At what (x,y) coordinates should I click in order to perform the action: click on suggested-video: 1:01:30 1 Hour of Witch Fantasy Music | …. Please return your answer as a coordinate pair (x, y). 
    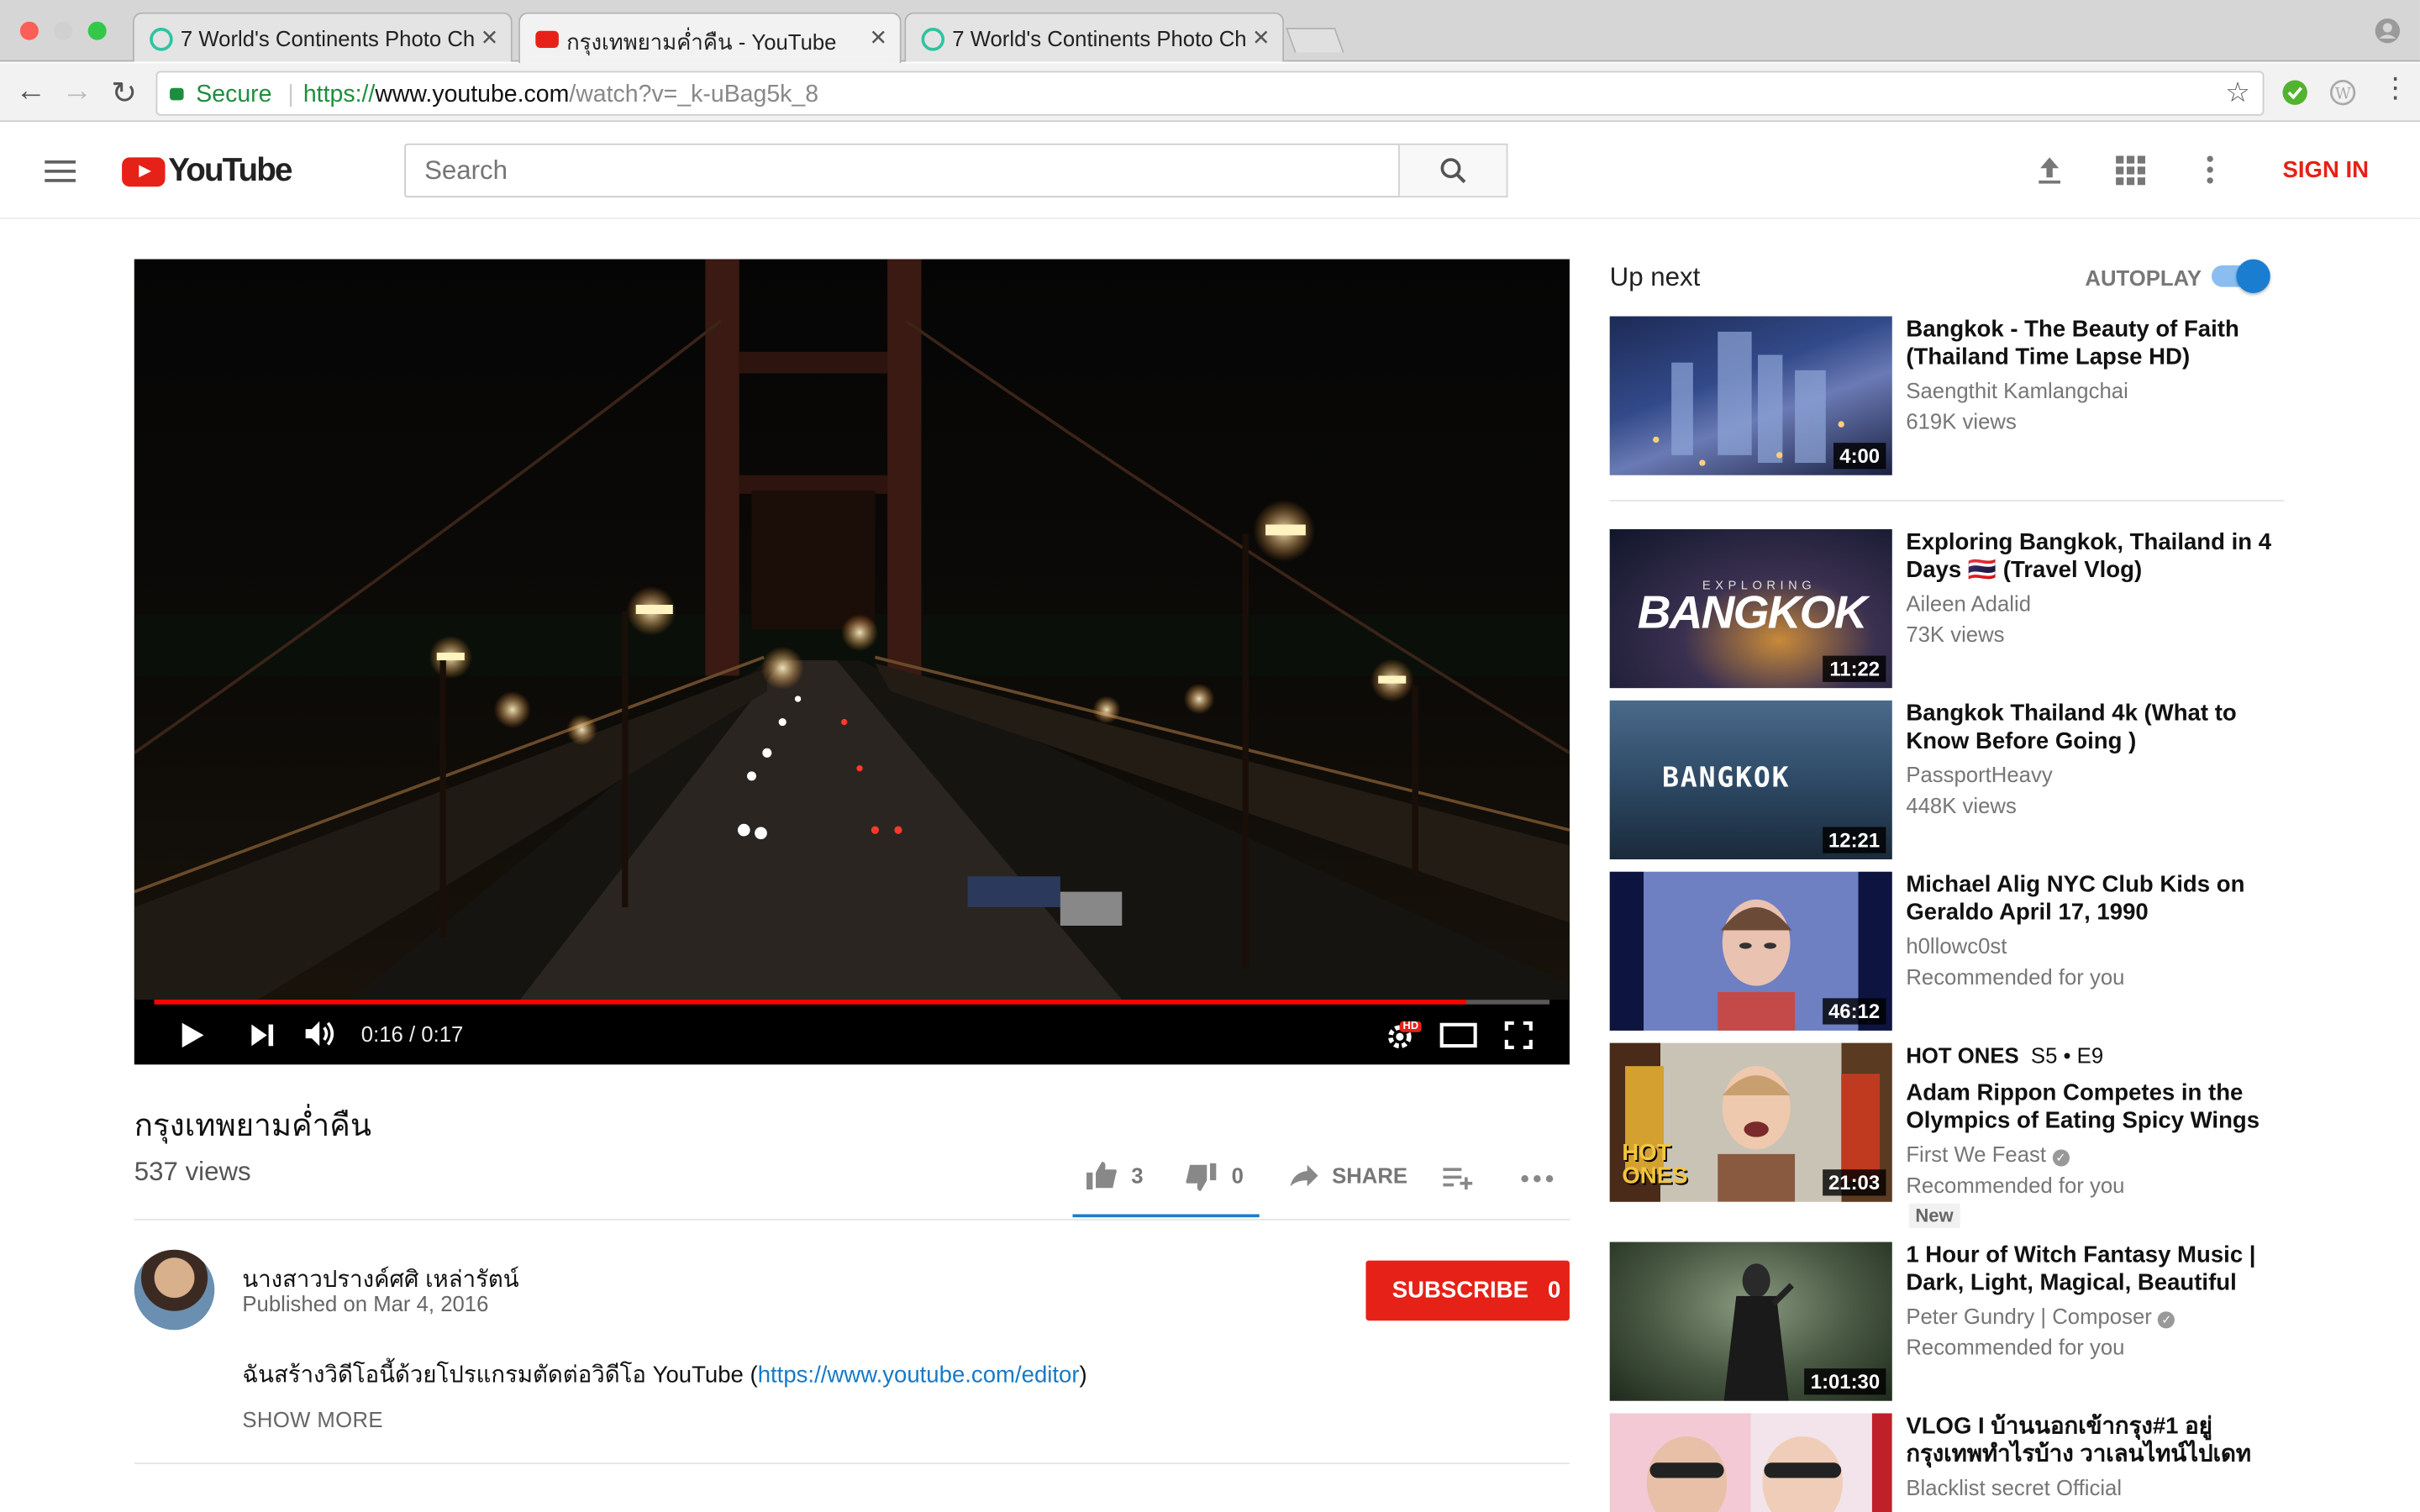
    Looking at the image, I should click on (1949, 1322).